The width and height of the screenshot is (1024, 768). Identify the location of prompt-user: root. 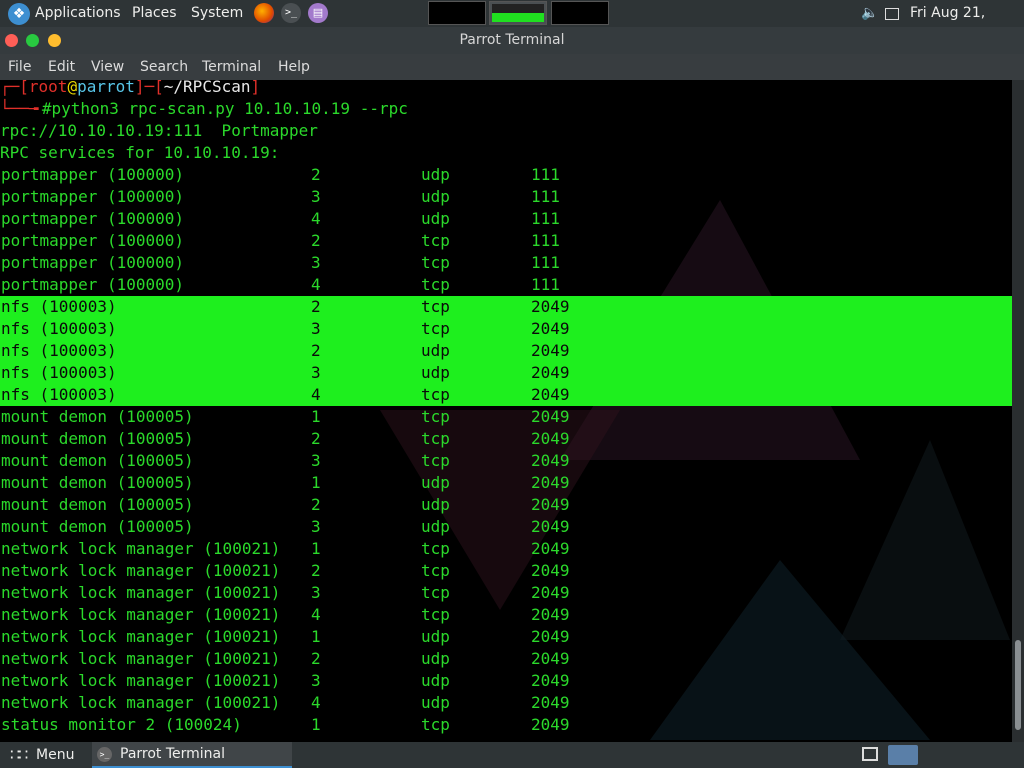
(48, 88).